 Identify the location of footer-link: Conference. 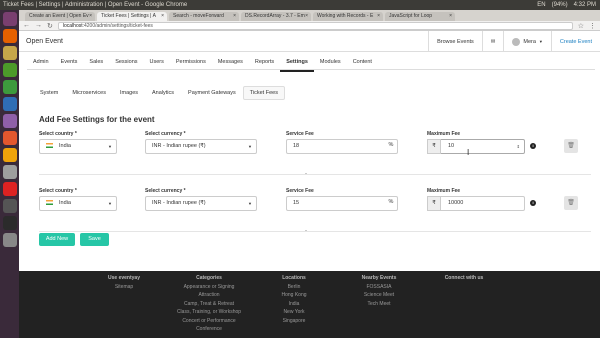
(209, 329).